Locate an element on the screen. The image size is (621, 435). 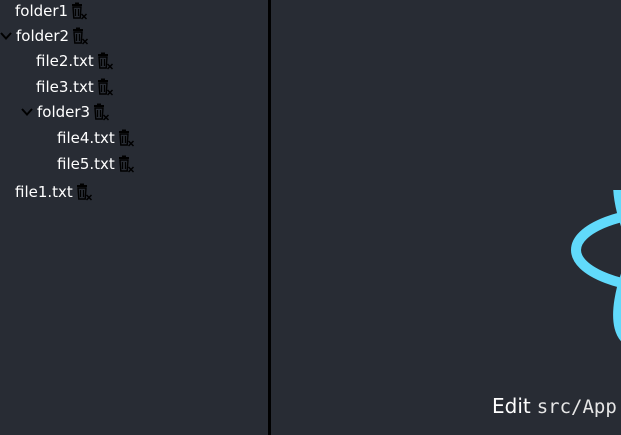
edit-file-path: src/App is located at coordinates (576, 407).